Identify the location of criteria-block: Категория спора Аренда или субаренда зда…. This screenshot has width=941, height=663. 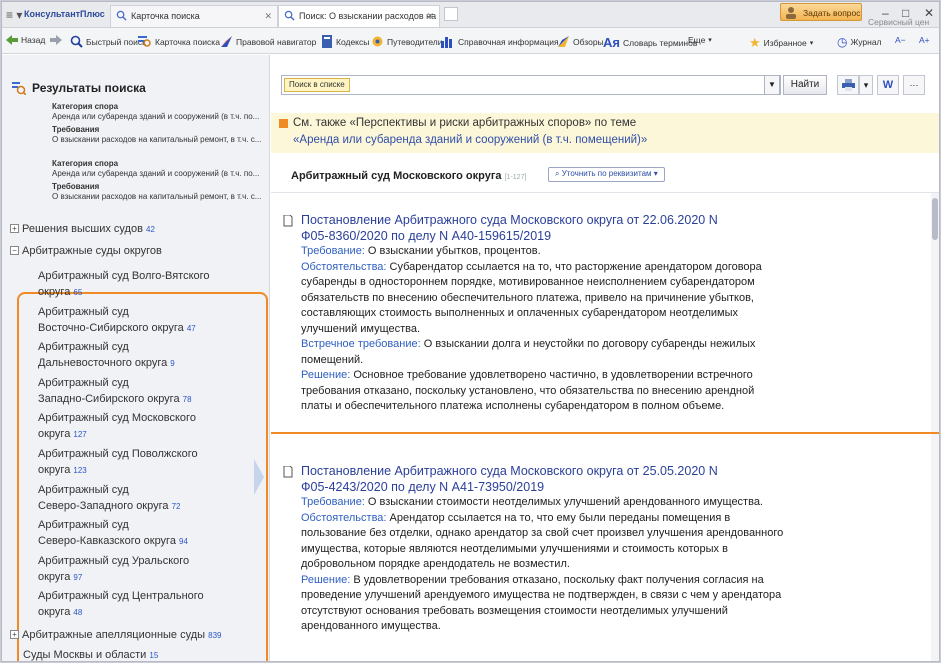
(158, 112).